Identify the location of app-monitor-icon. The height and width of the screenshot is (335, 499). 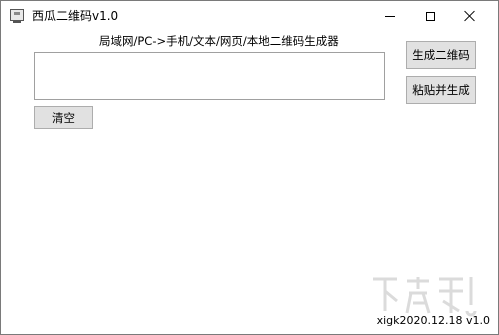
(17, 16).